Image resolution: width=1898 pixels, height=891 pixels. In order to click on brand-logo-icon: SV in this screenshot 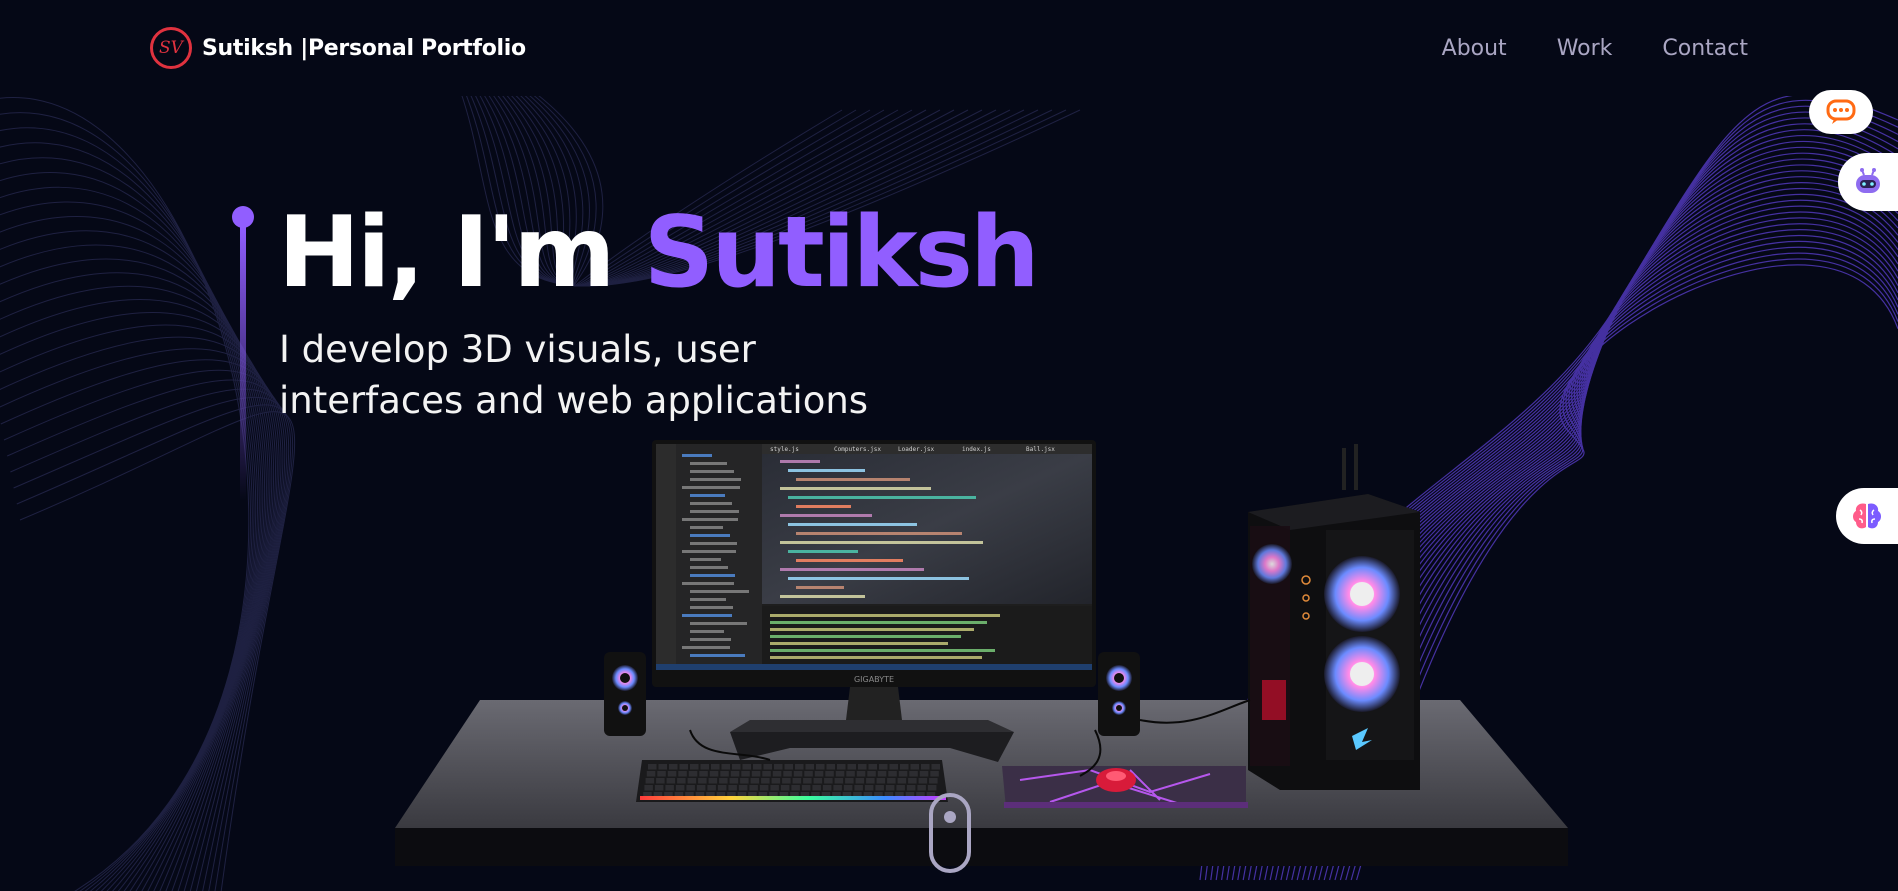, I will do `click(171, 48)`.